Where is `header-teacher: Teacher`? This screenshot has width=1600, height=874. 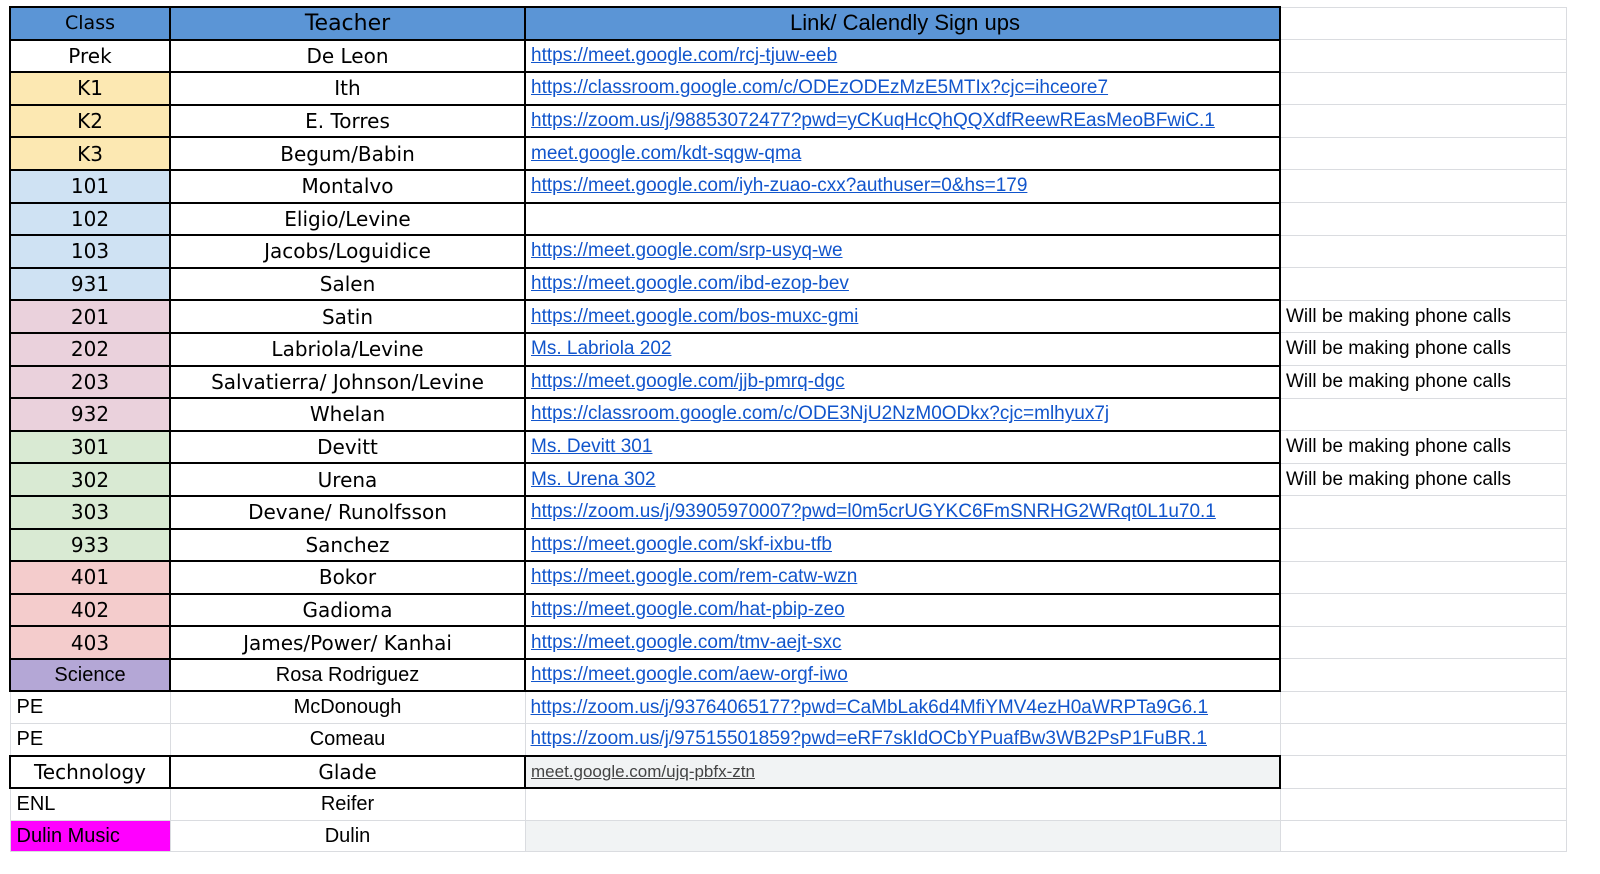
header-teacher: Teacher is located at coordinates (347, 23).